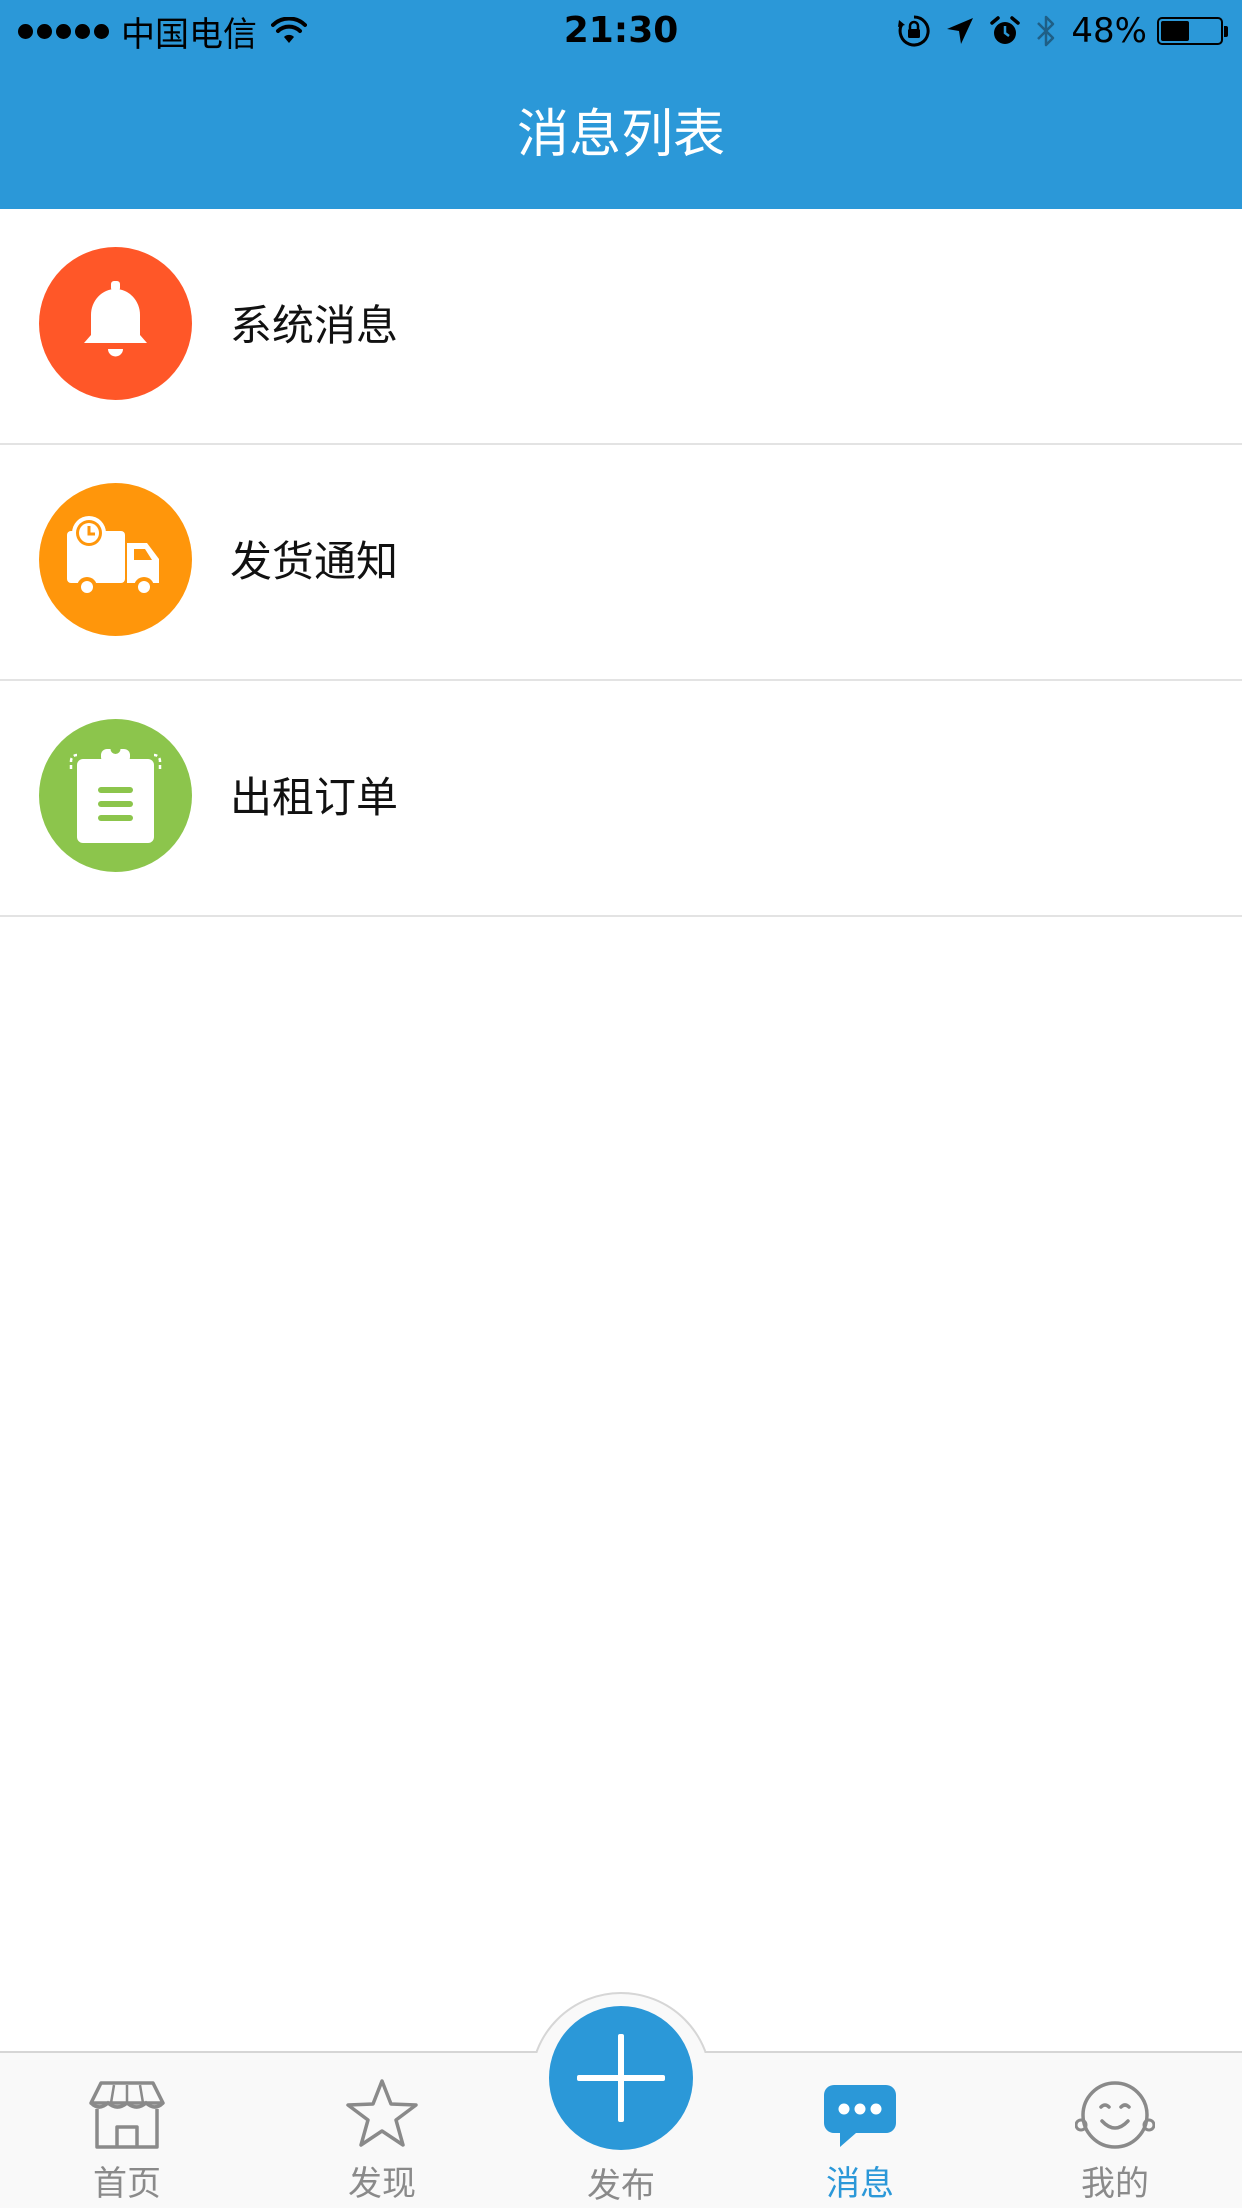  I want to click on delivery-notice-badge, so click(115, 559).